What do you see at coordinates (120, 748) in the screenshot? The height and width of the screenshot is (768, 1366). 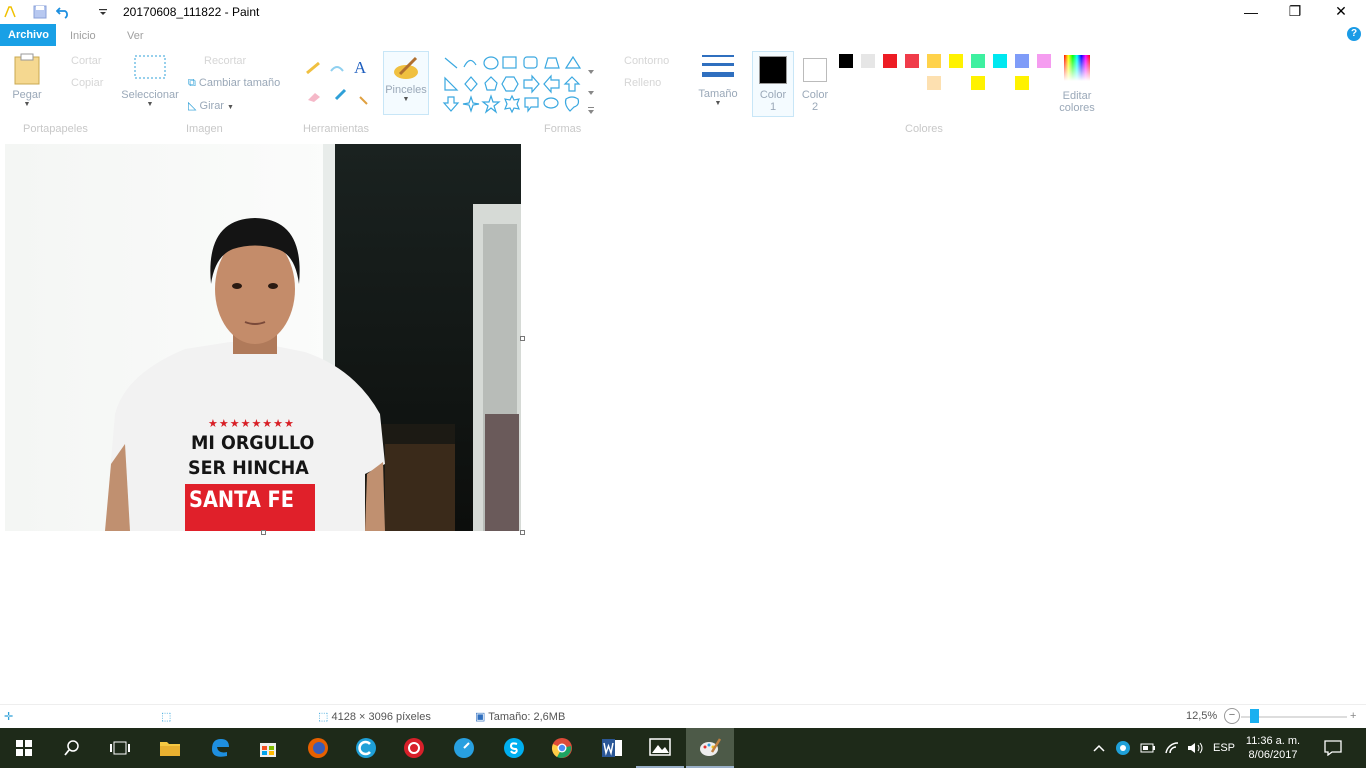 I see `task-view-button` at bounding box center [120, 748].